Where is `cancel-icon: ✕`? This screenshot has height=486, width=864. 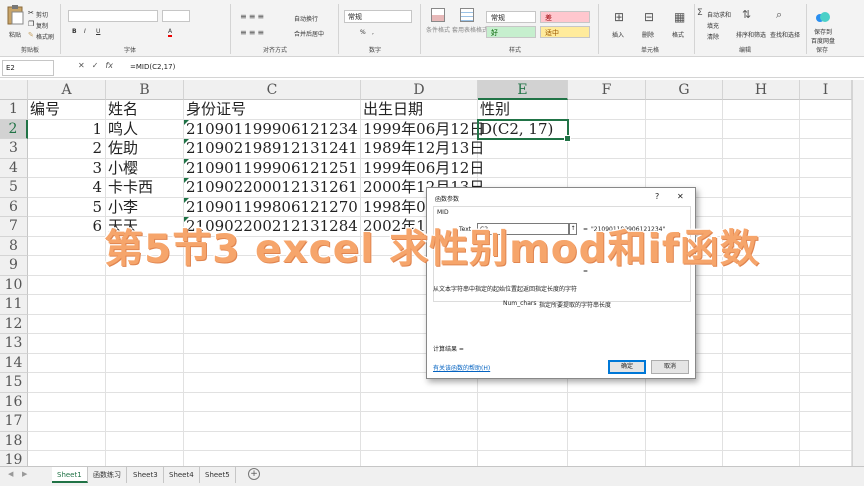 cancel-icon: ✕ is located at coordinates (85, 65).